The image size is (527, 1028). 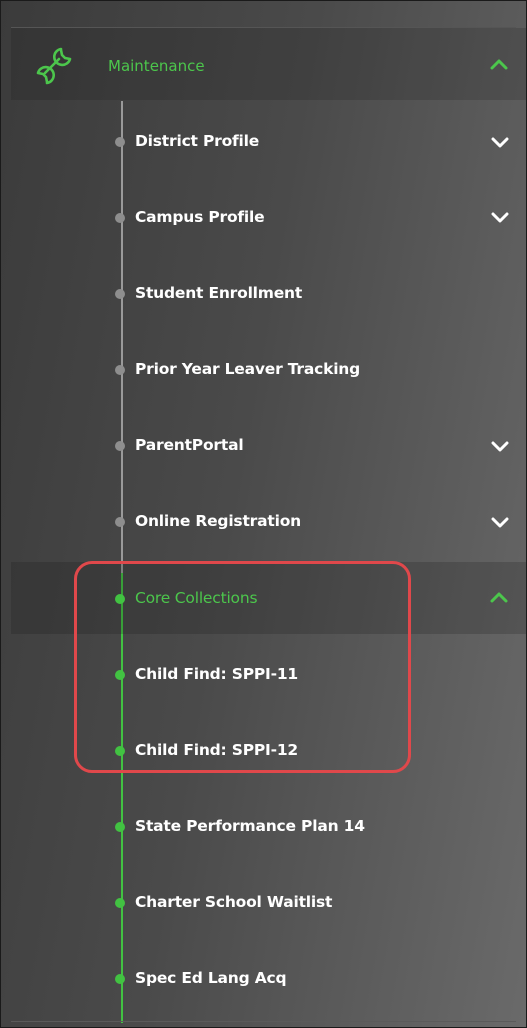 I want to click on menu-item-charter-school-waitlist: Charter School Waitlist, so click(x=233, y=902).